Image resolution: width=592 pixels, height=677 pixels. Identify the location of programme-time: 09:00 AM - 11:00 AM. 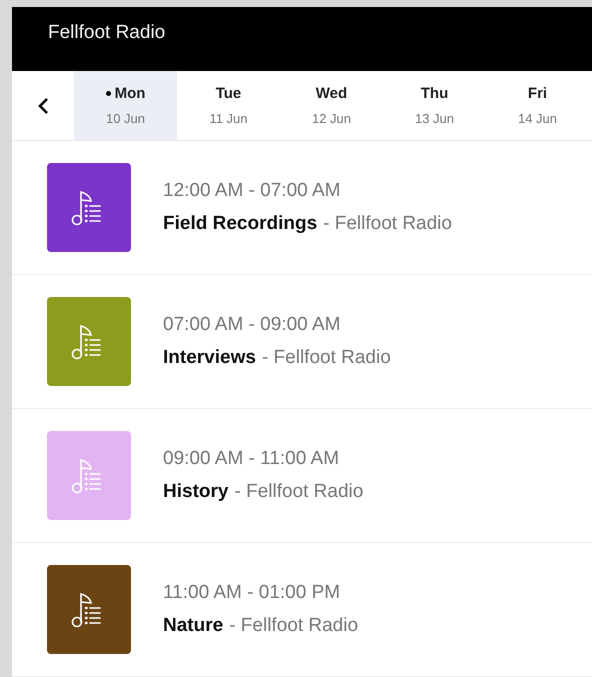
(251, 459).